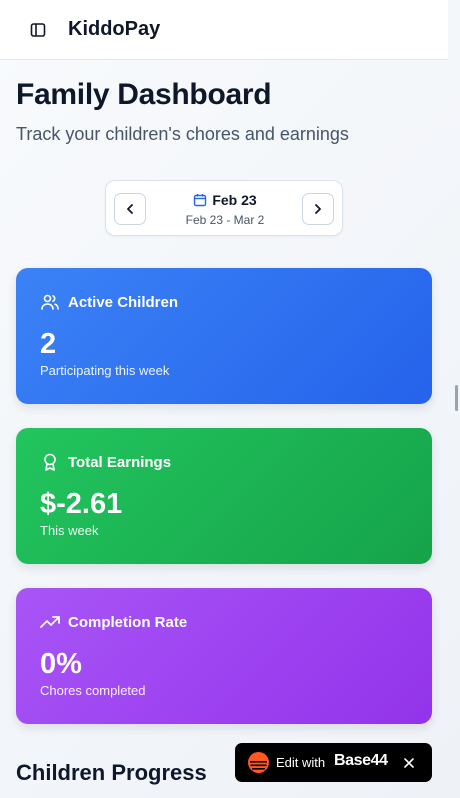  What do you see at coordinates (128, 622) in the screenshot?
I see `completion-rate-label: Completion Rate` at bounding box center [128, 622].